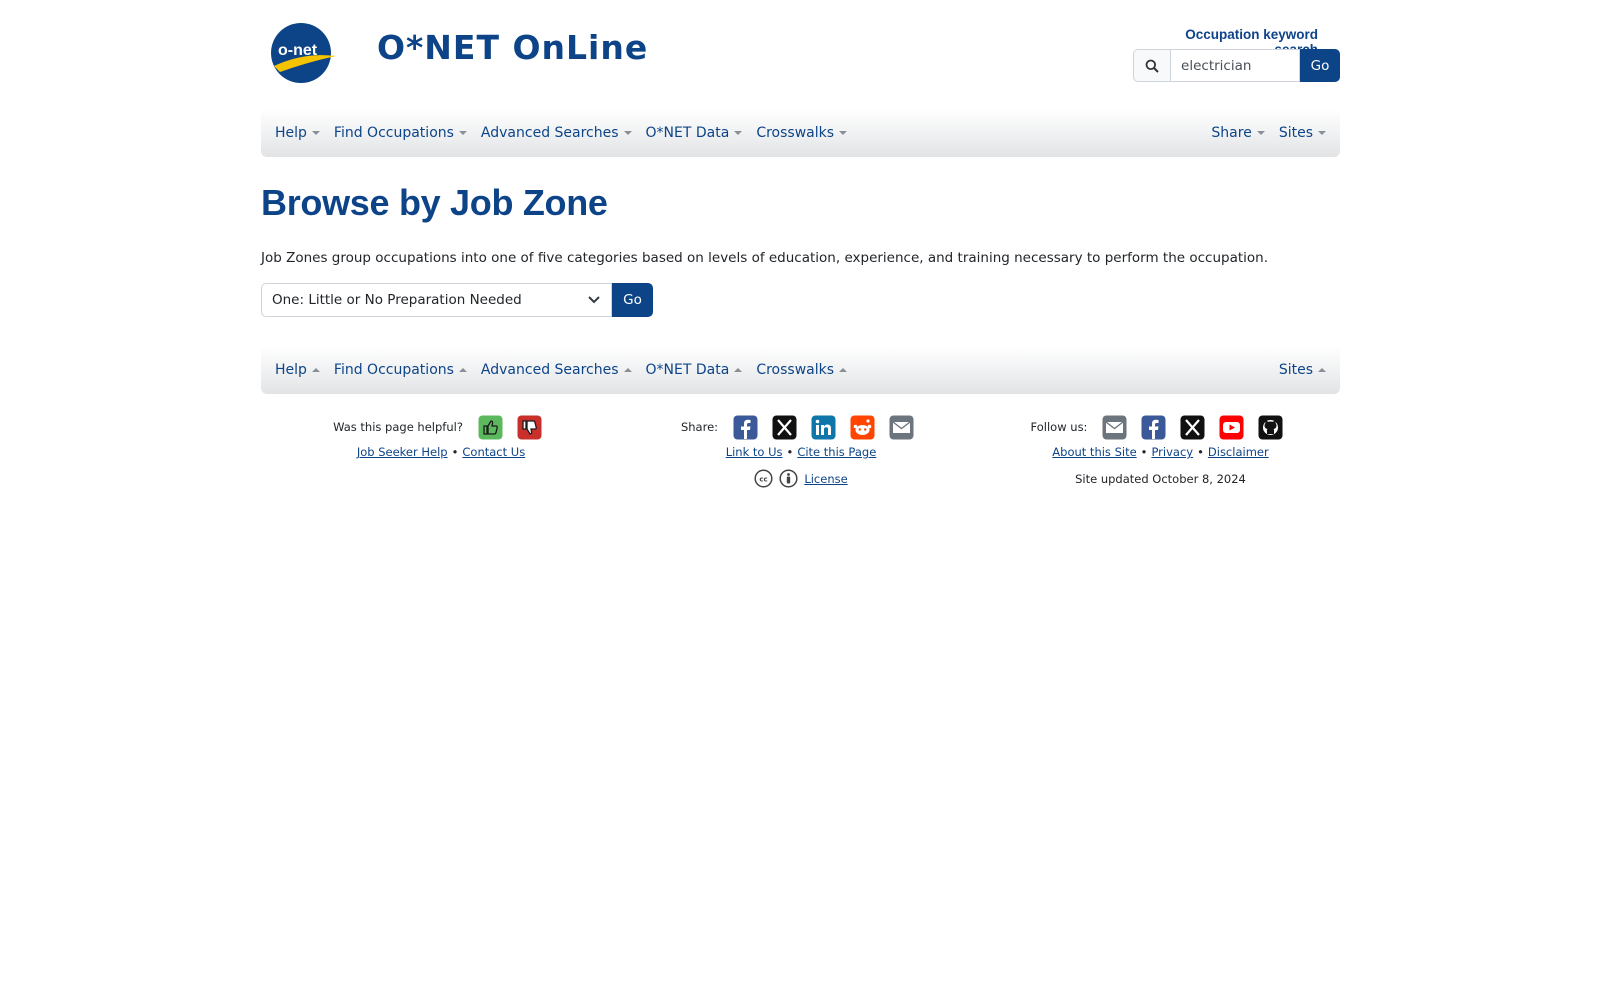 This screenshot has height=1000, width=1600. What do you see at coordinates (1160, 479) in the screenshot?
I see `site-updated-text: Site updated October 8, 2024` at bounding box center [1160, 479].